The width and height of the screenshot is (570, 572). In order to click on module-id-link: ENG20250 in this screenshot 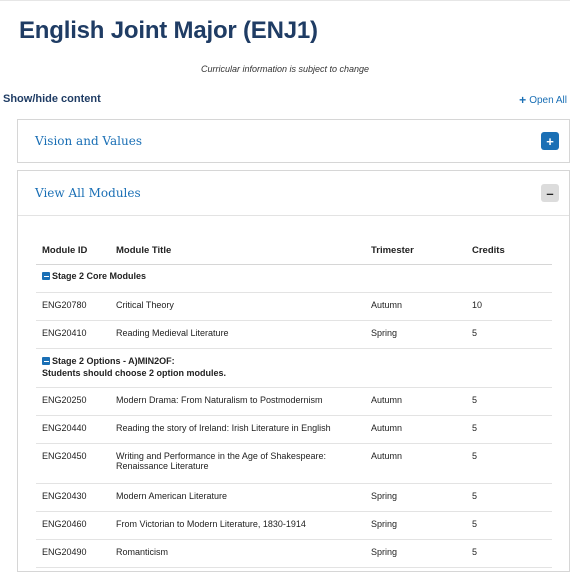, I will do `click(73, 401)`.